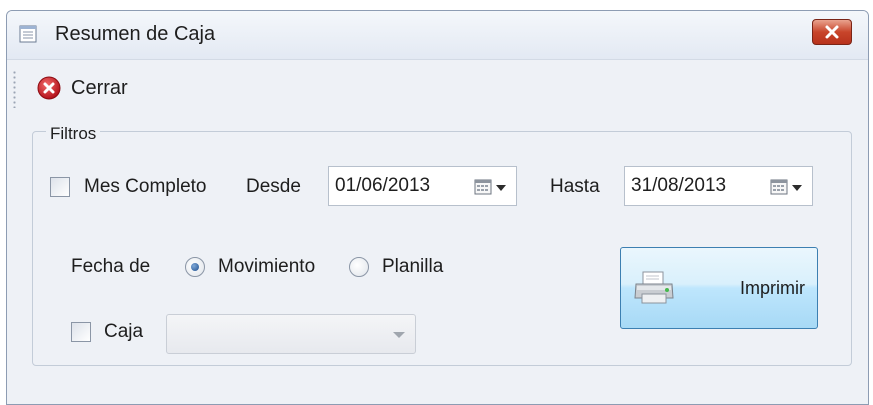 This screenshot has height=405, width=873. Describe the element at coordinates (111, 266) in the screenshot. I see `fecha-de-label: Fecha de` at that location.